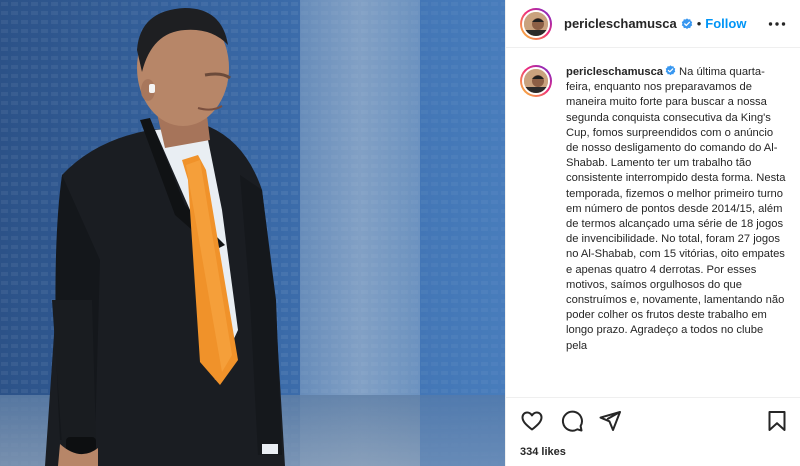  I want to click on header-avatar, so click(536, 23).